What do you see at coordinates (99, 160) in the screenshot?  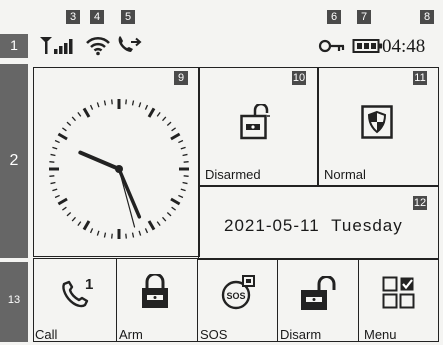 I see `clock-hour-hand` at bounding box center [99, 160].